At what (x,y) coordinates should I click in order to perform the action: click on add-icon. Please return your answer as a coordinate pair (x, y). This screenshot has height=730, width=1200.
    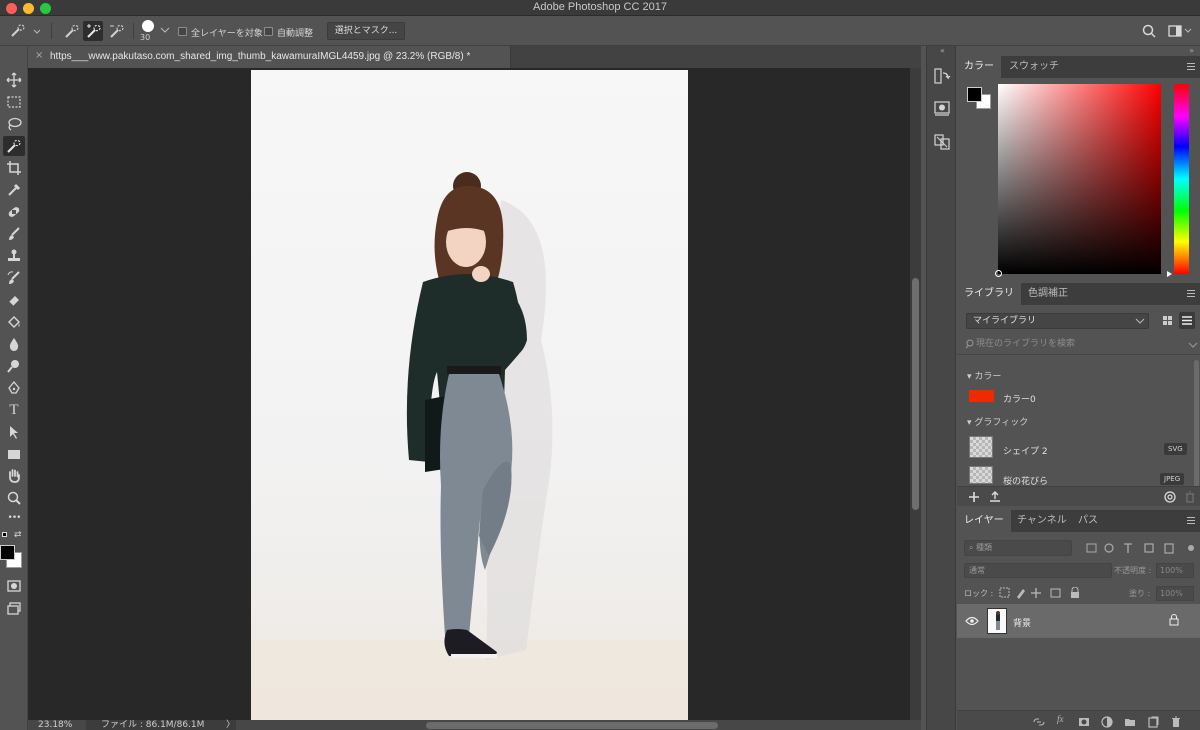
    Looking at the image, I should click on (974, 497).